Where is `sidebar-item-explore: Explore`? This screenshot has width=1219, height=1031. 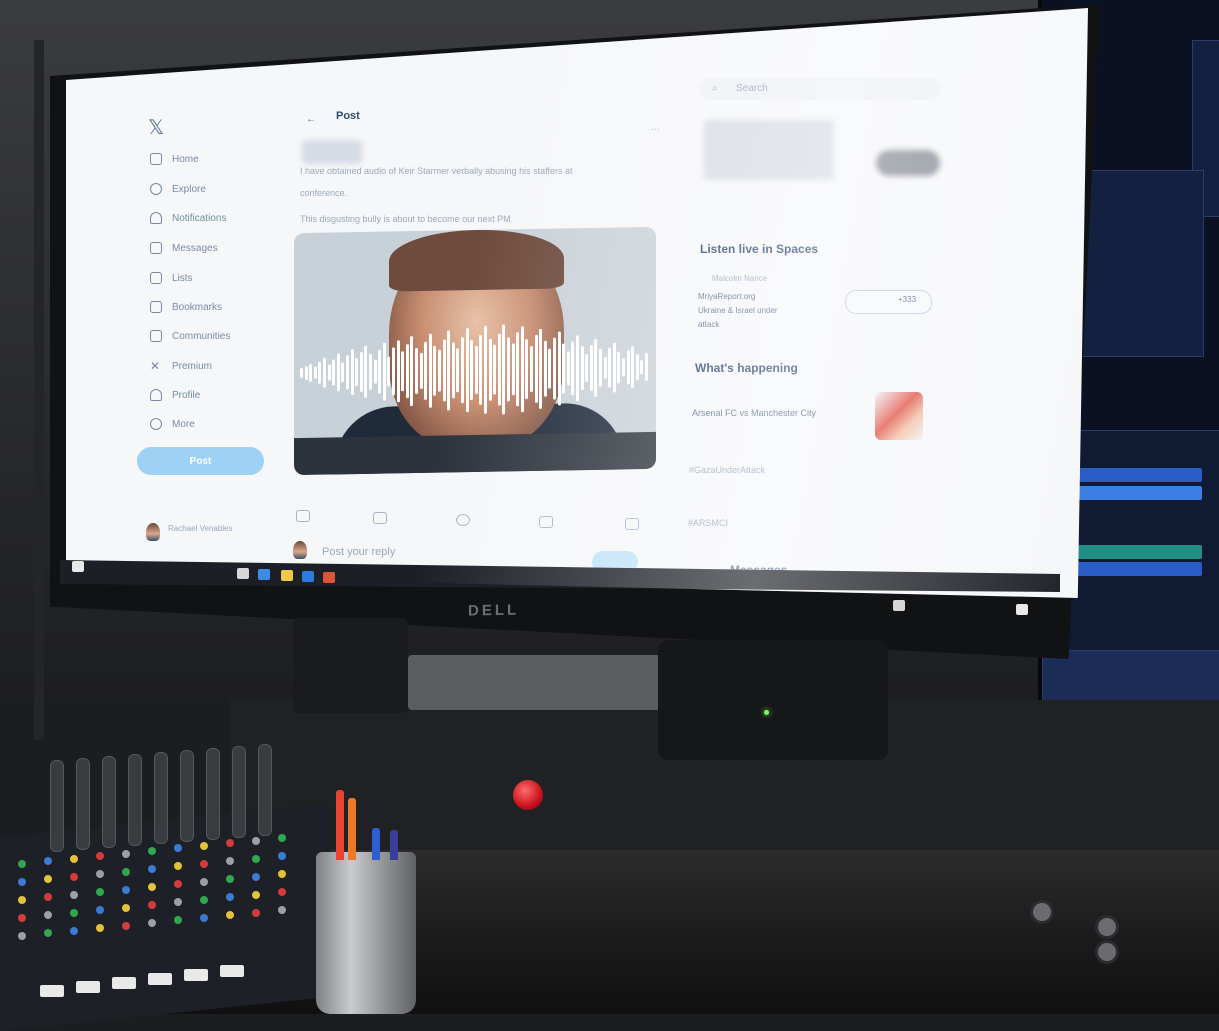 sidebar-item-explore: Explore is located at coordinates (178, 189).